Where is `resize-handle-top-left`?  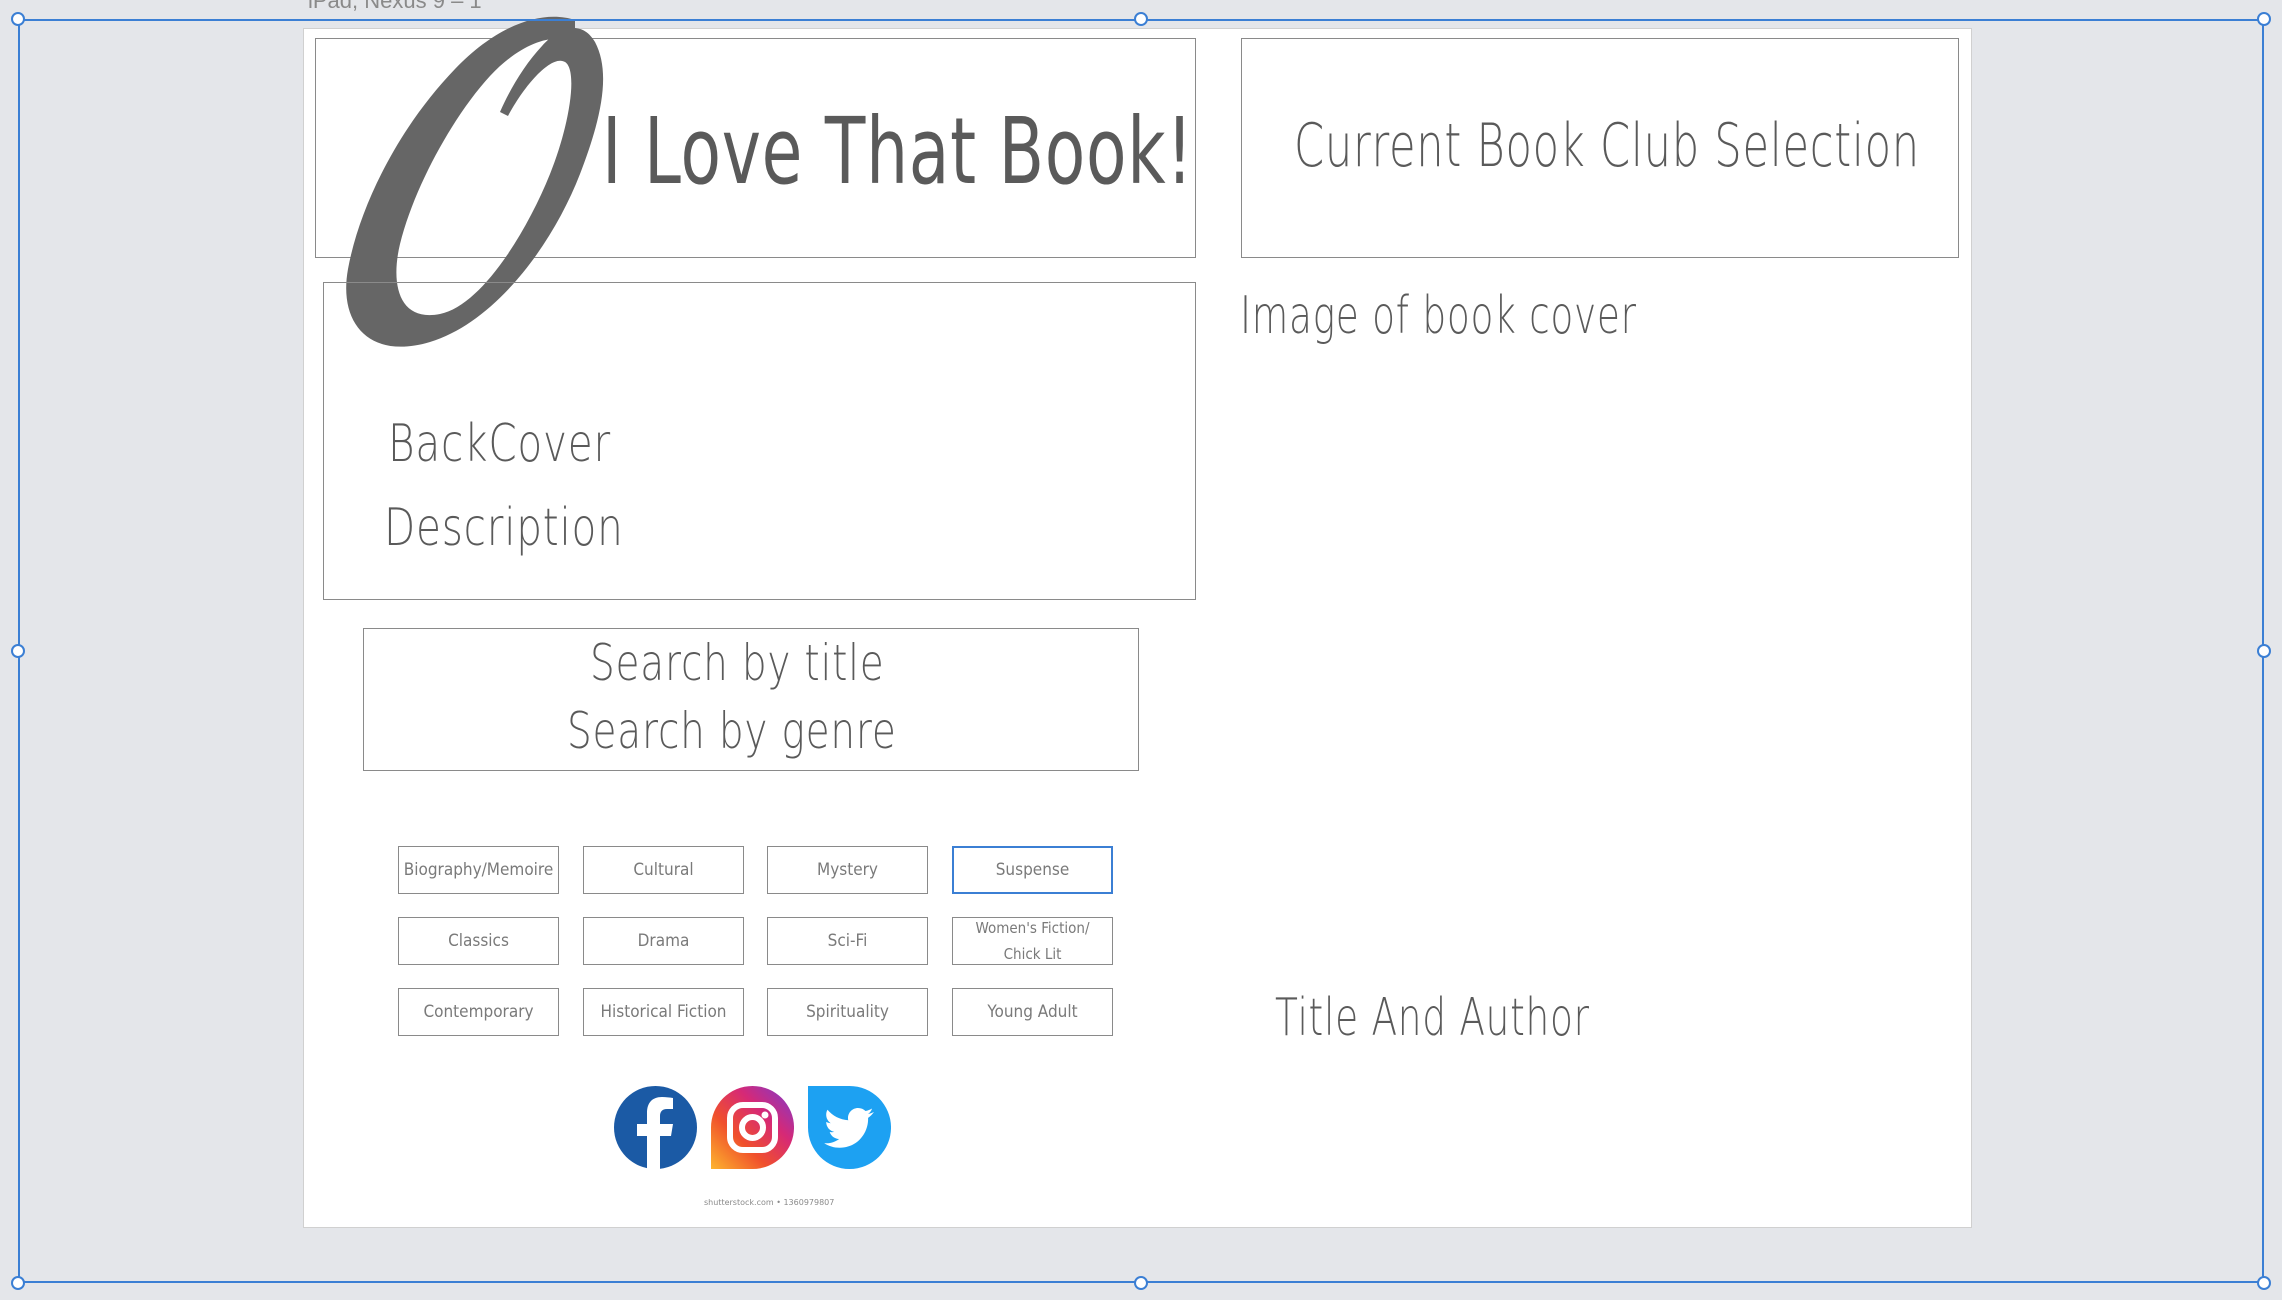
resize-handle-top-left is located at coordinates (18, 19).